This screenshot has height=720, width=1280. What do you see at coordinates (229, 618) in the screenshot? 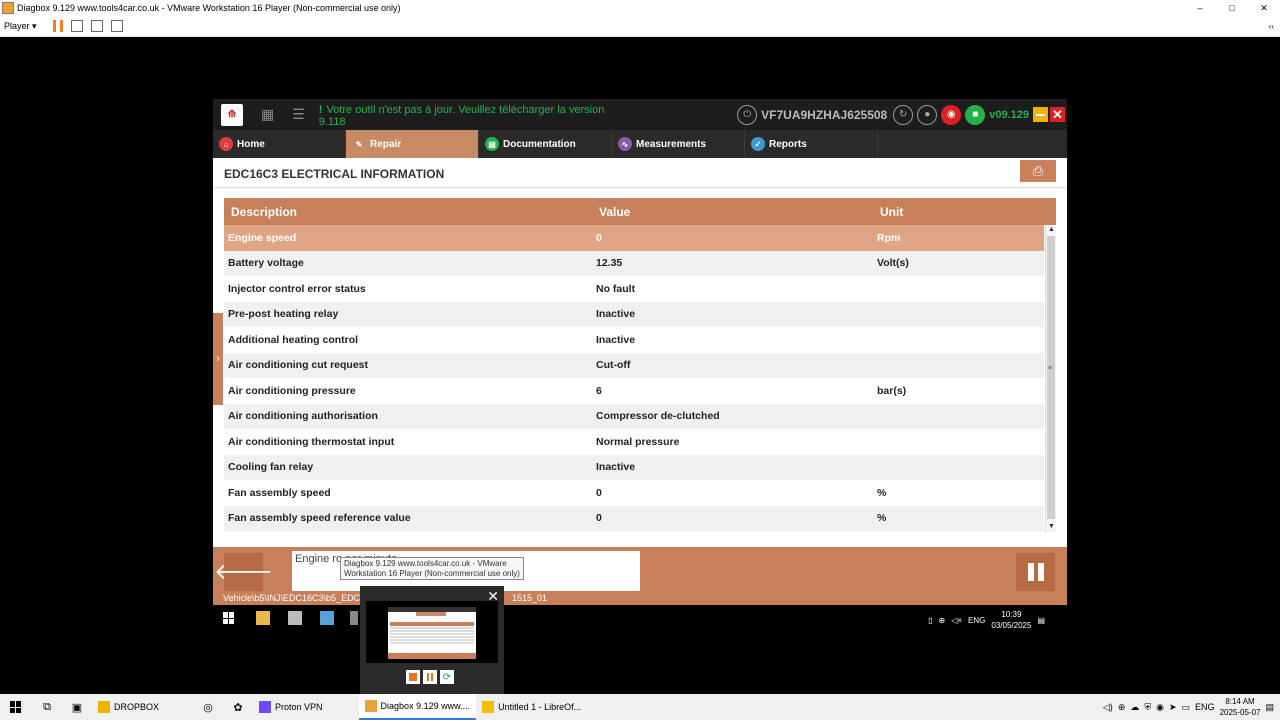
I see `guest-start-icon` at bounding box center [229, 618].